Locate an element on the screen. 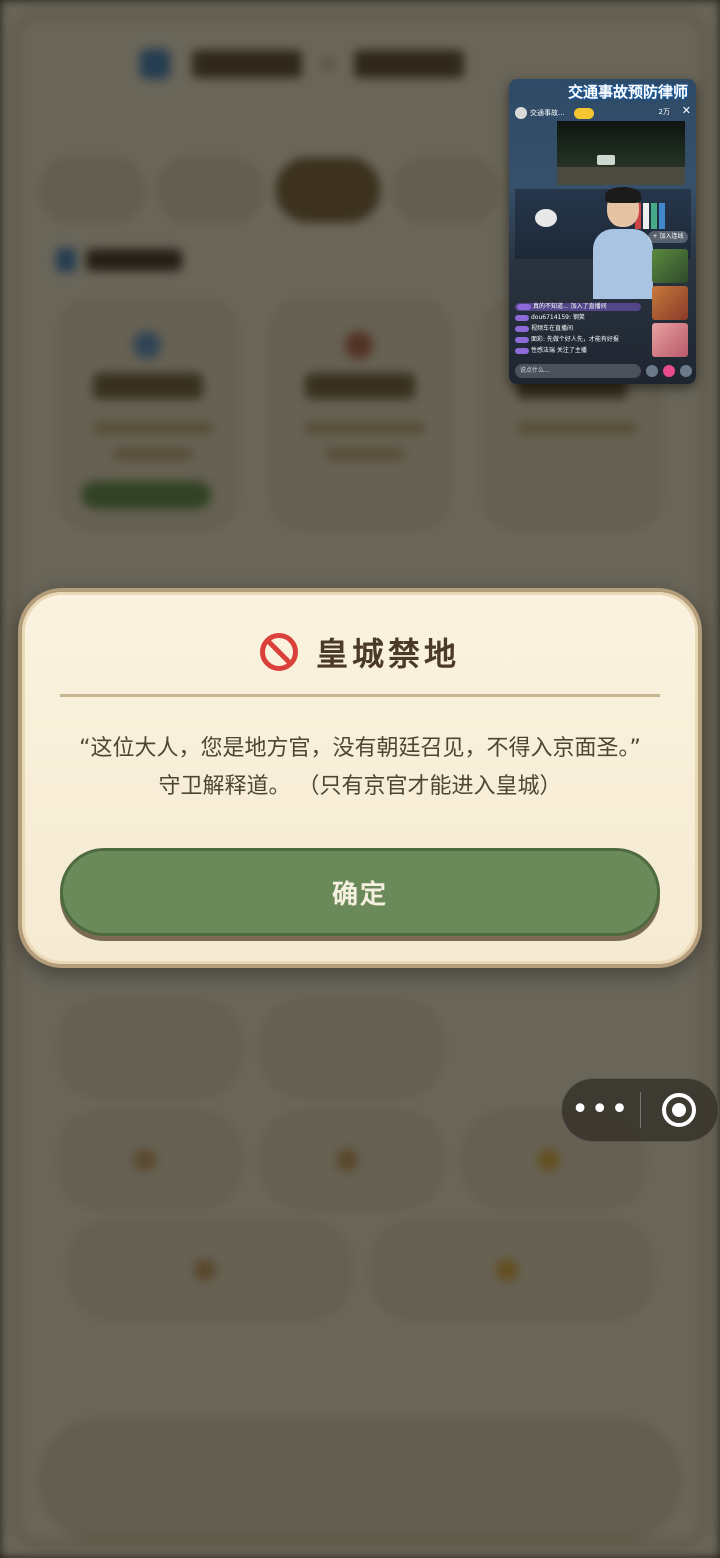 Image resolution: width=720 pixels, height=1558 pixels. car-shape is located at coordinates (606, 160).